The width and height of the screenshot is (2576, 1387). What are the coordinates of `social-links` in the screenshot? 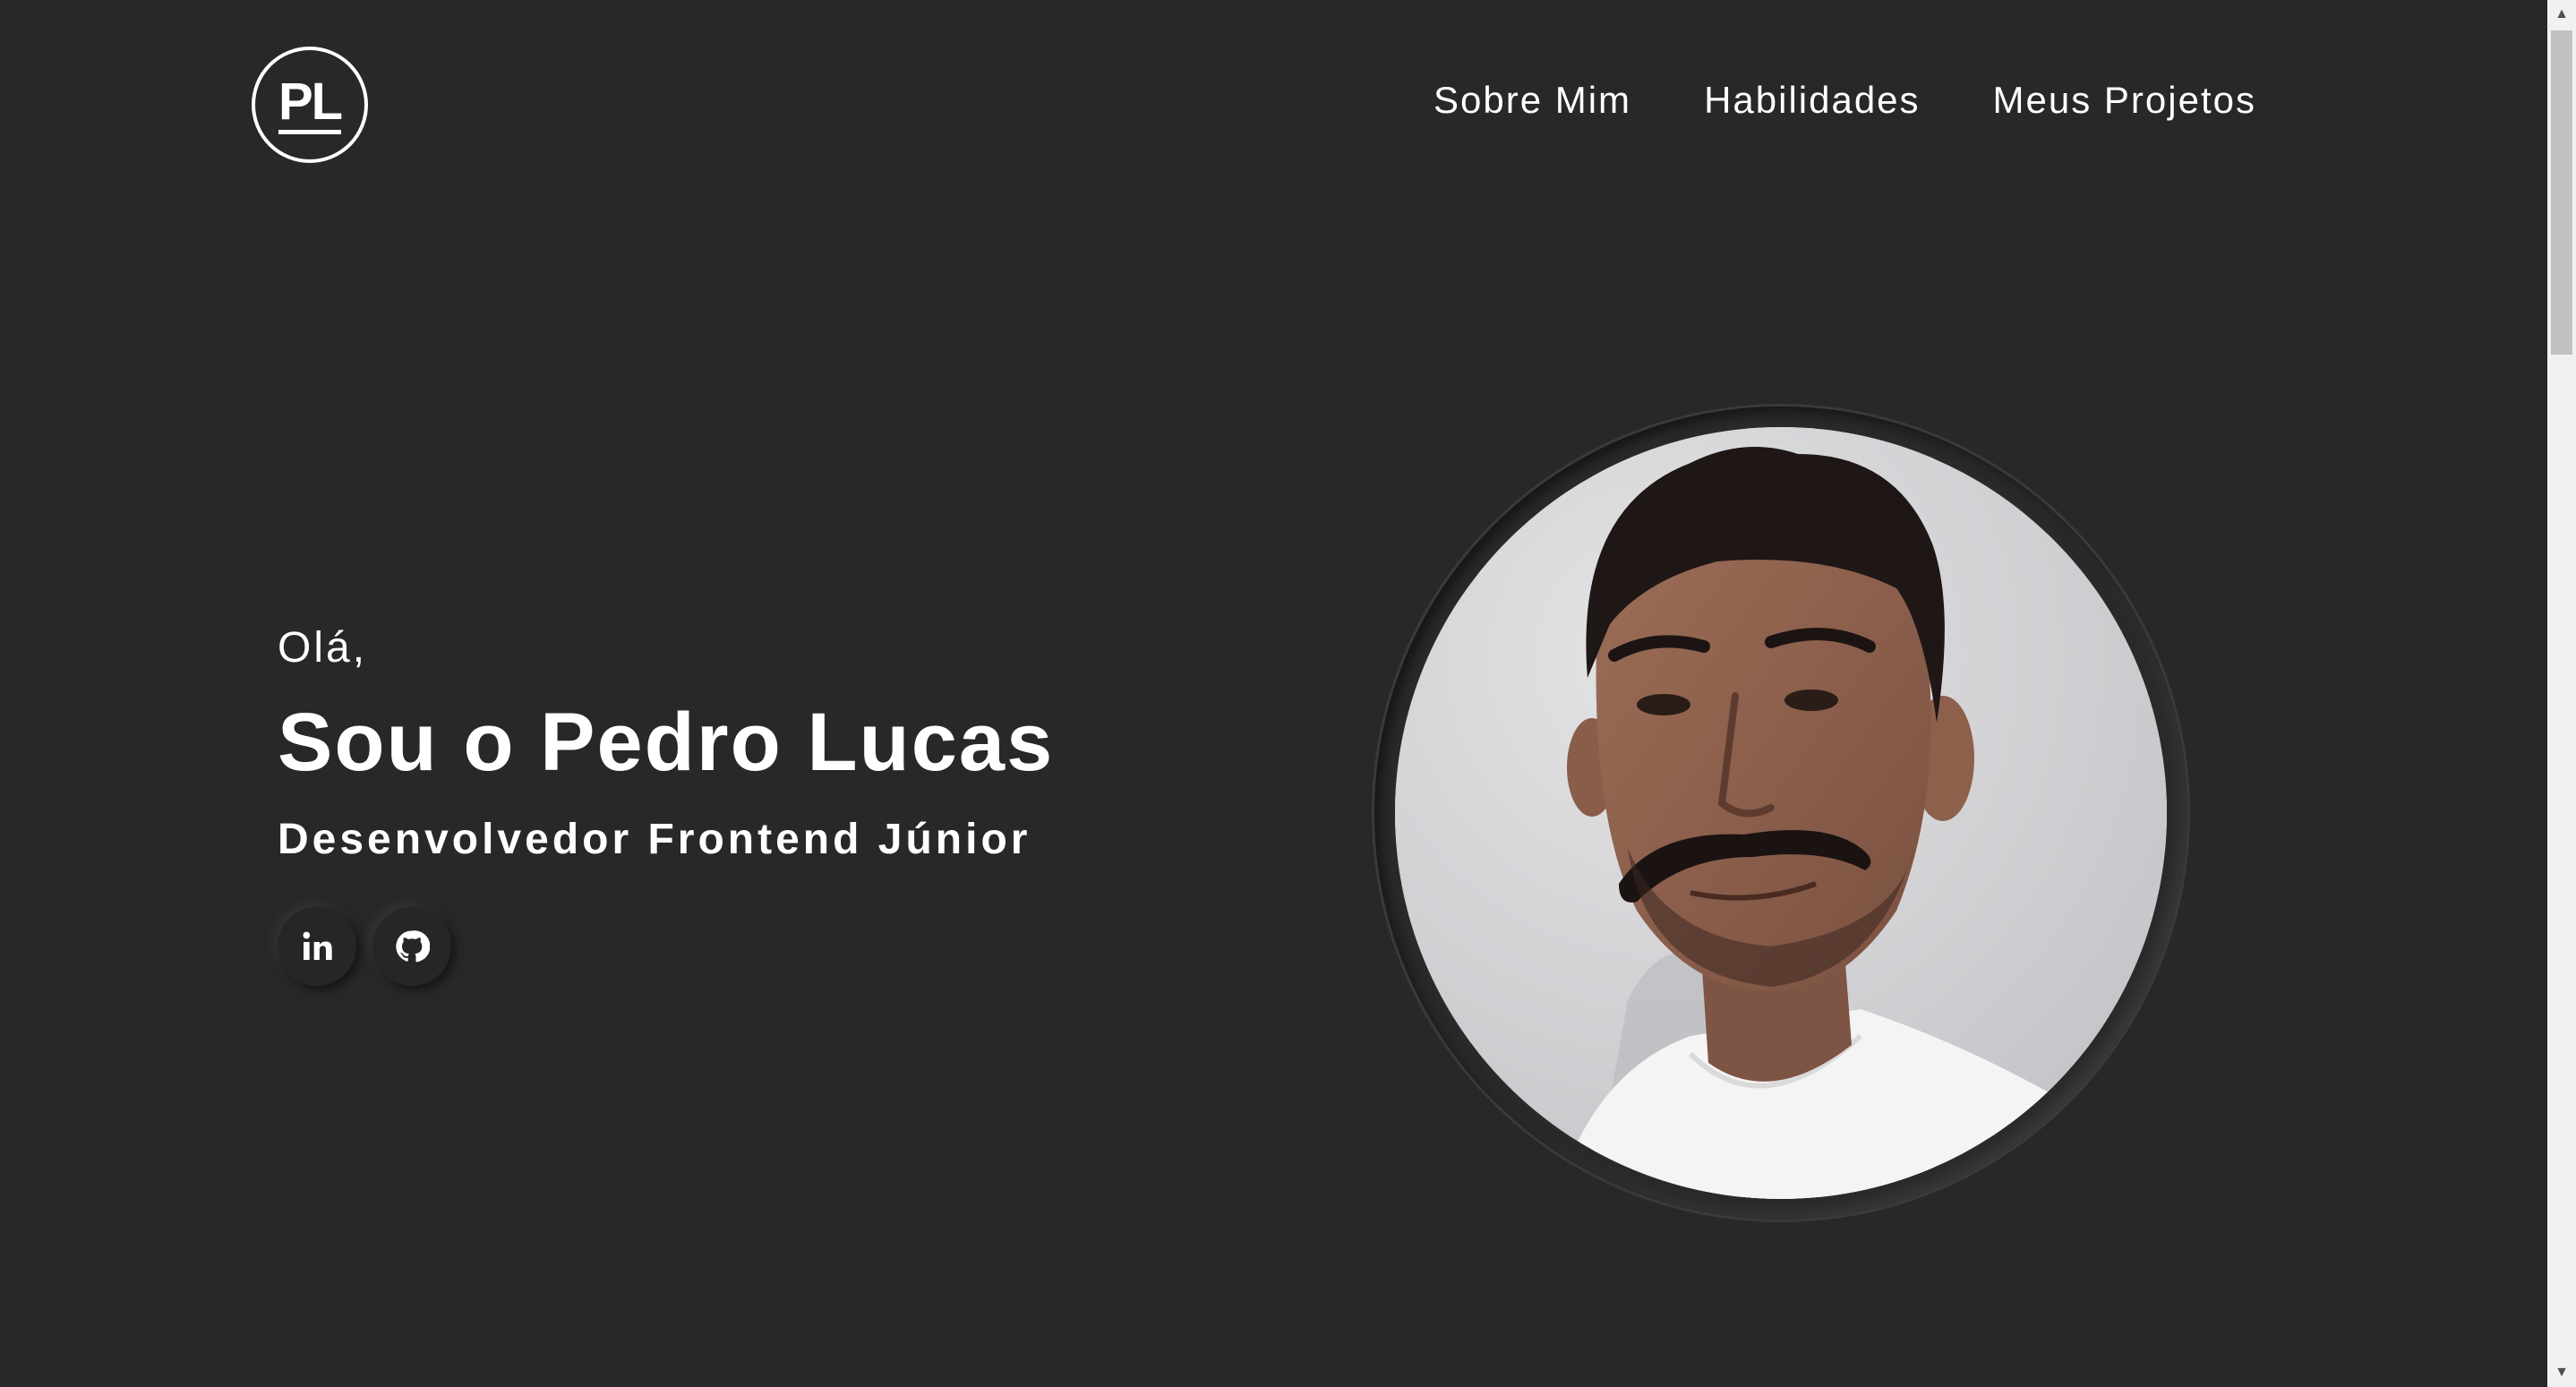 It's located at (666, 947).